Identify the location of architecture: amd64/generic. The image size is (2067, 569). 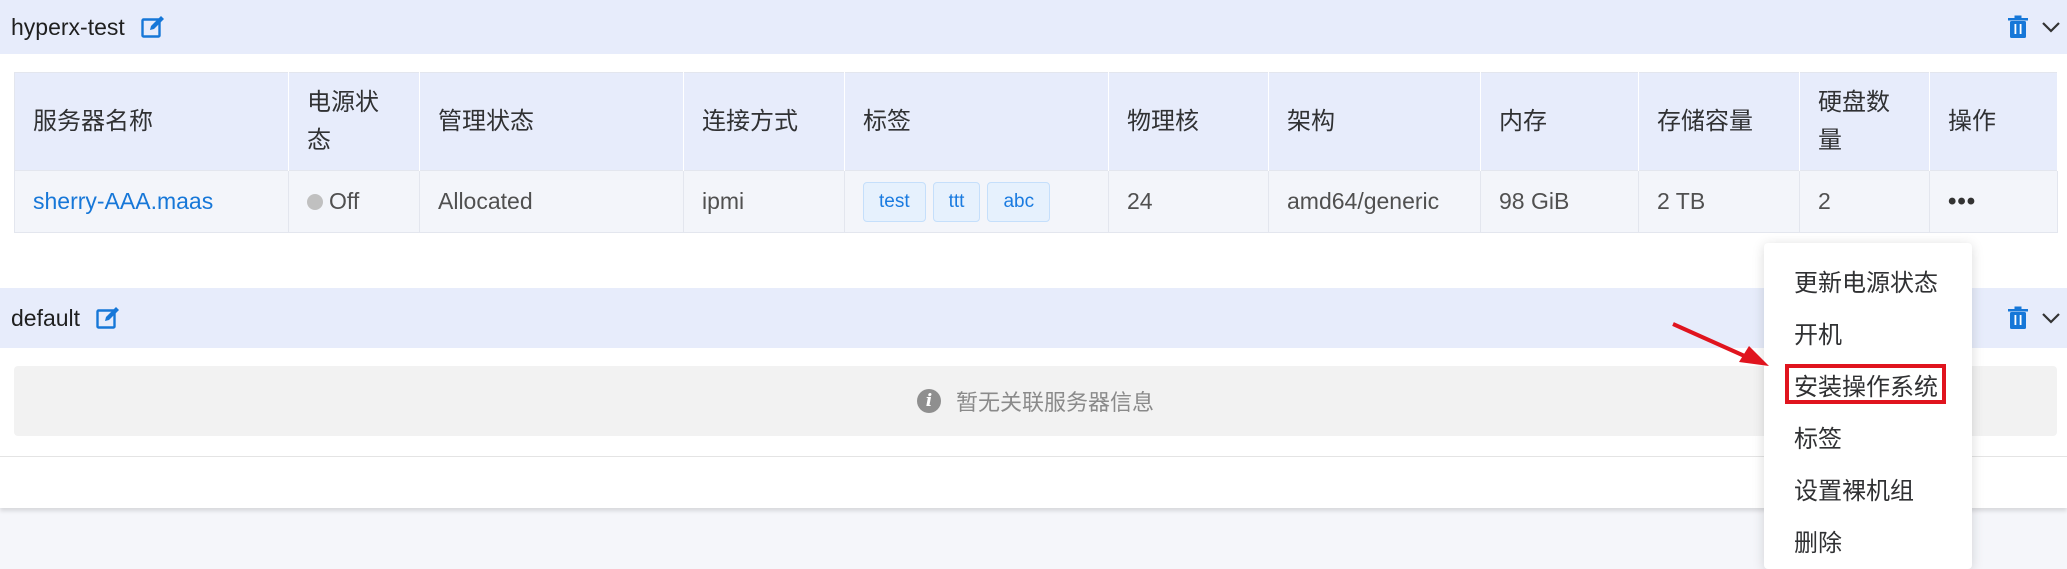
(1374, 201).